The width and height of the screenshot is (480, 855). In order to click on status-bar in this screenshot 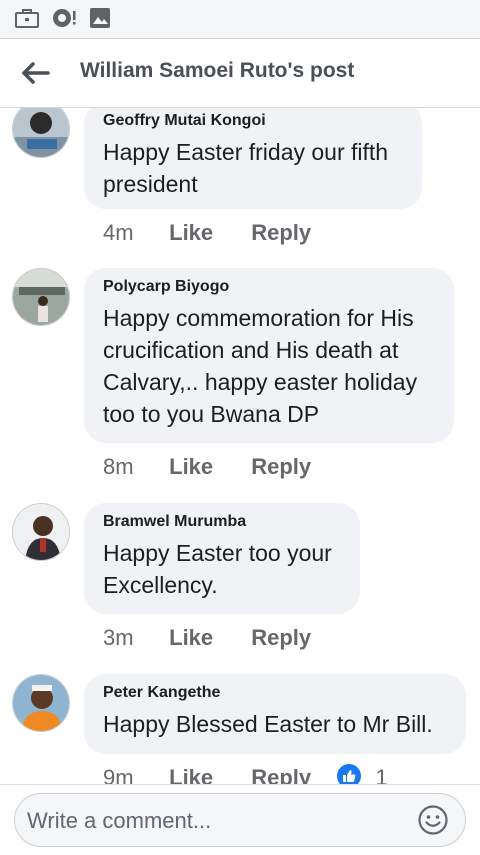, I will do `click(240, 19)`.